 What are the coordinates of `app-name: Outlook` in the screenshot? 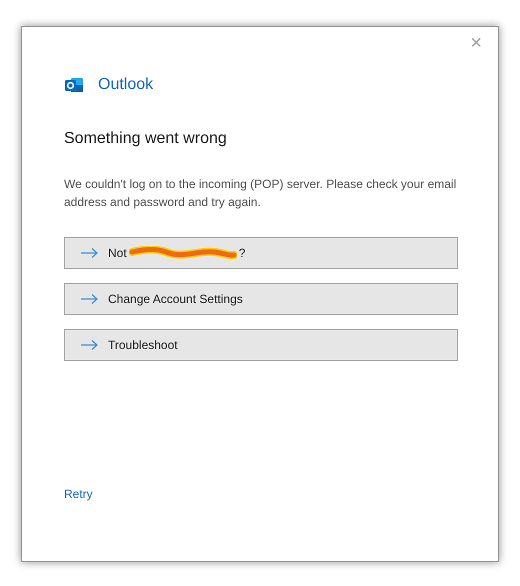 It's located at (126, 85).